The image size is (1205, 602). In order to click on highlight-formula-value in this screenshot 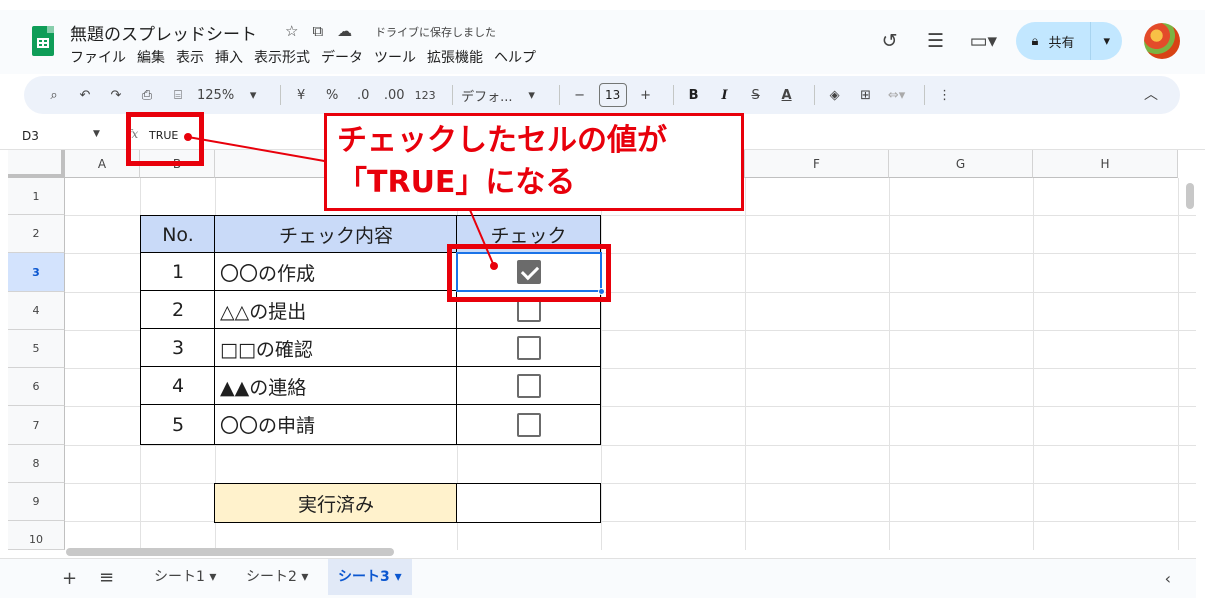, I will do `click(165, 139)`.